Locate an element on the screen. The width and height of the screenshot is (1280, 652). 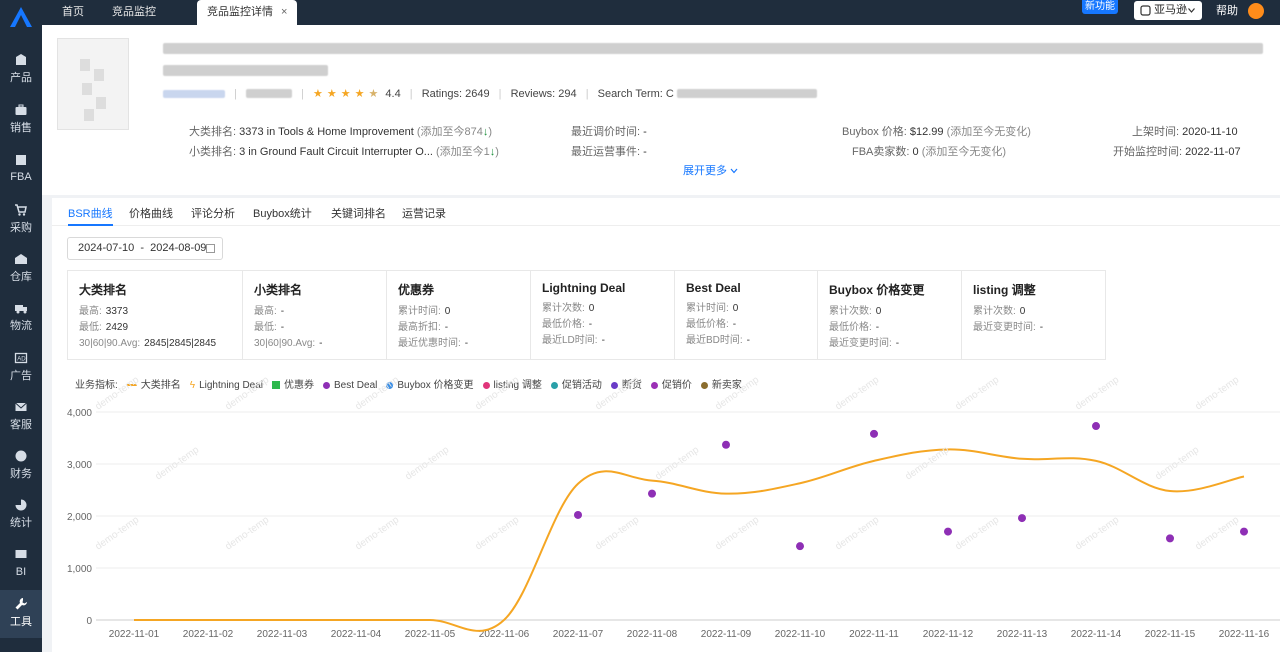
tab-keyword-rank: 关键词排名 is located at coordinates (358, 213).